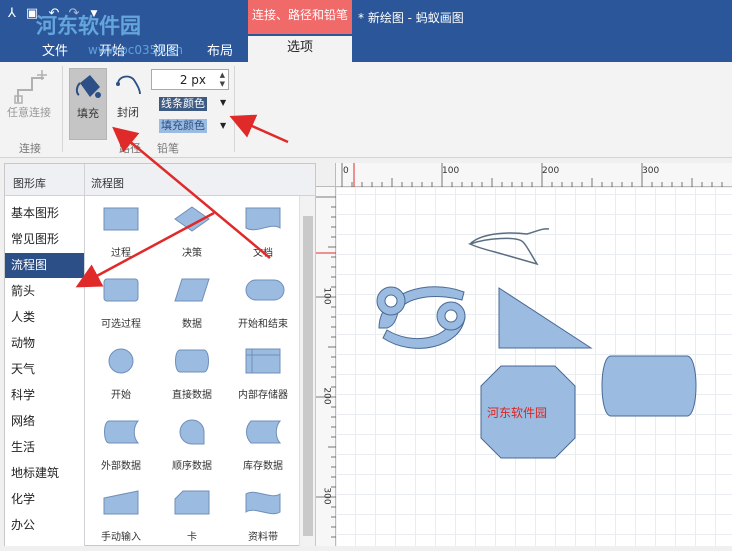 The width and height of the screenshot is (732, 551). I want to click on octagon-text: 河东软件园, so click(517, 413).